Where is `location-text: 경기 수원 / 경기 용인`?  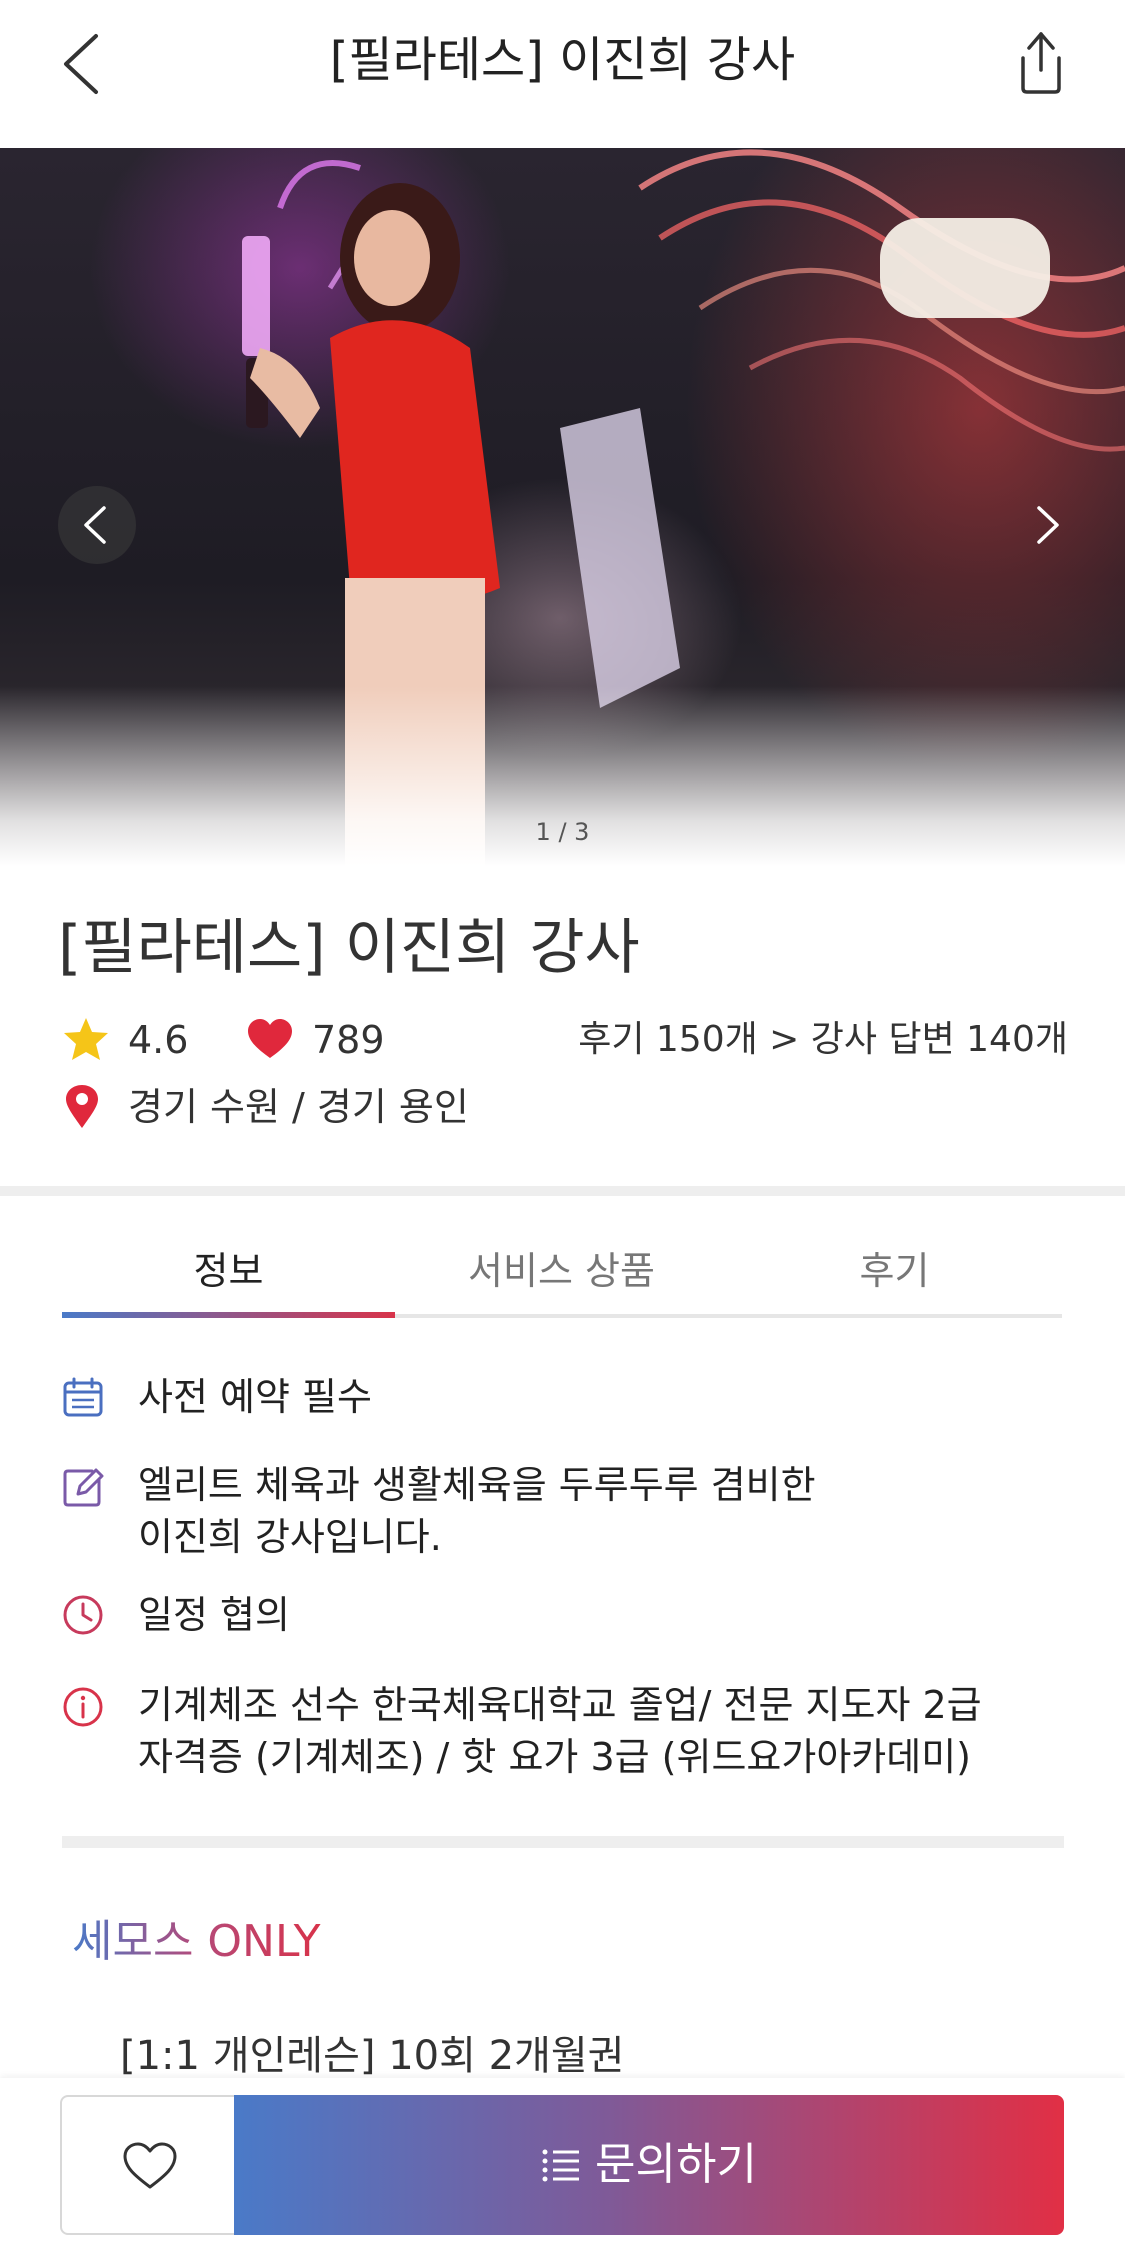 location-text: 경기 수원 / 경기 용인 is located at coordinates (298, 1107).